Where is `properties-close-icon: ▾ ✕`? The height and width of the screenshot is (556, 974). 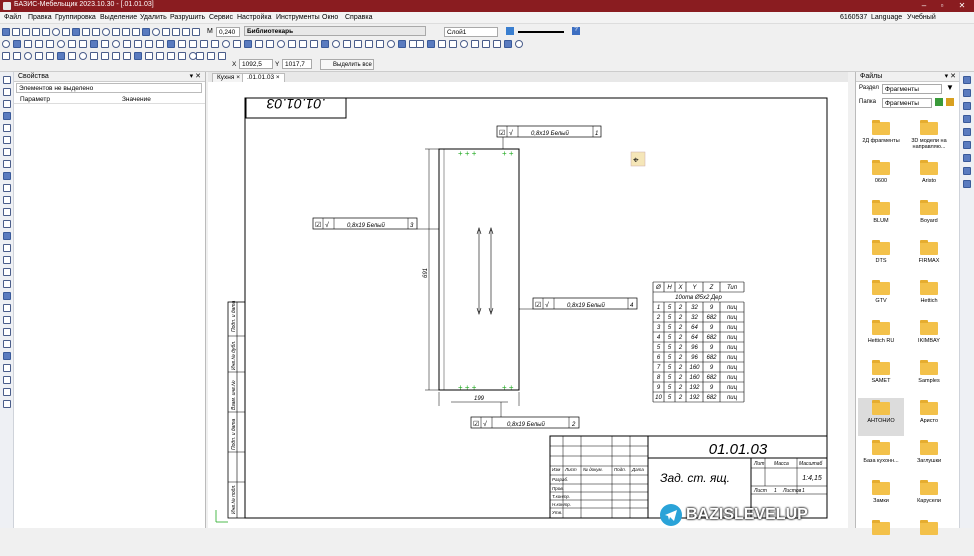 properties-close-icon: ▾ ✕ is located at coordinates (195, 77).